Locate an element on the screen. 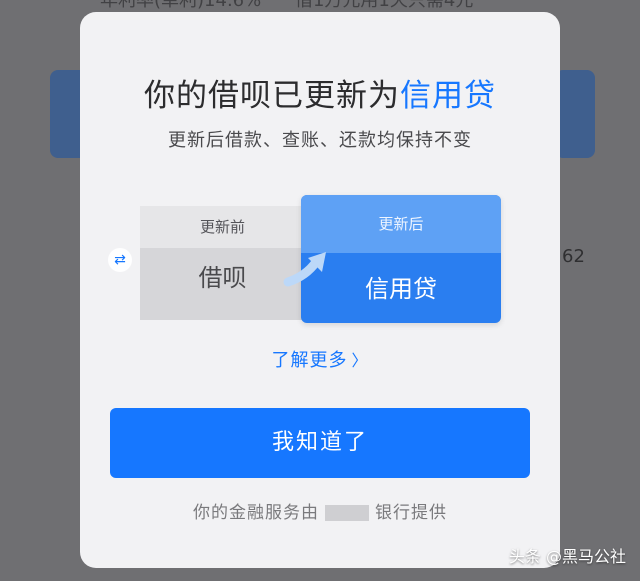 This screenshot has height=581, width=640. provider-footer: 你的金融服务由 银行提供 is located at coordinates (320, 510).